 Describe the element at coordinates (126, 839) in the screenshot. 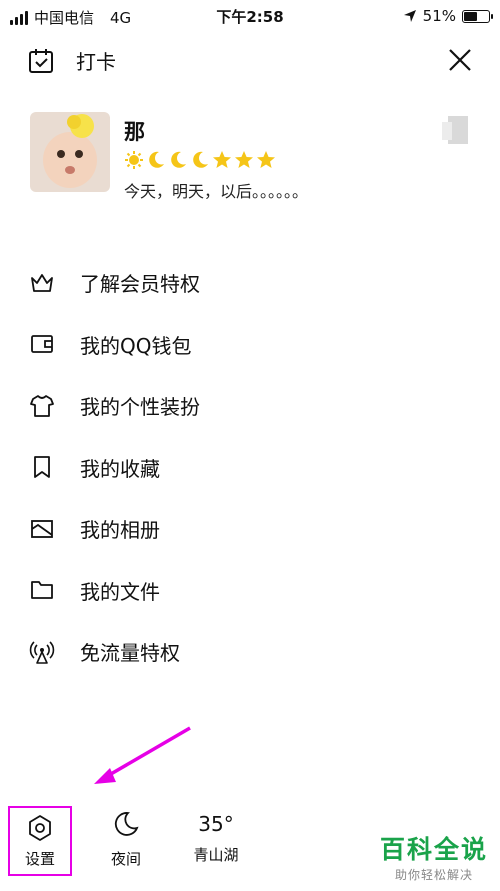

I see `night-mode-button: 夜间` at that location.